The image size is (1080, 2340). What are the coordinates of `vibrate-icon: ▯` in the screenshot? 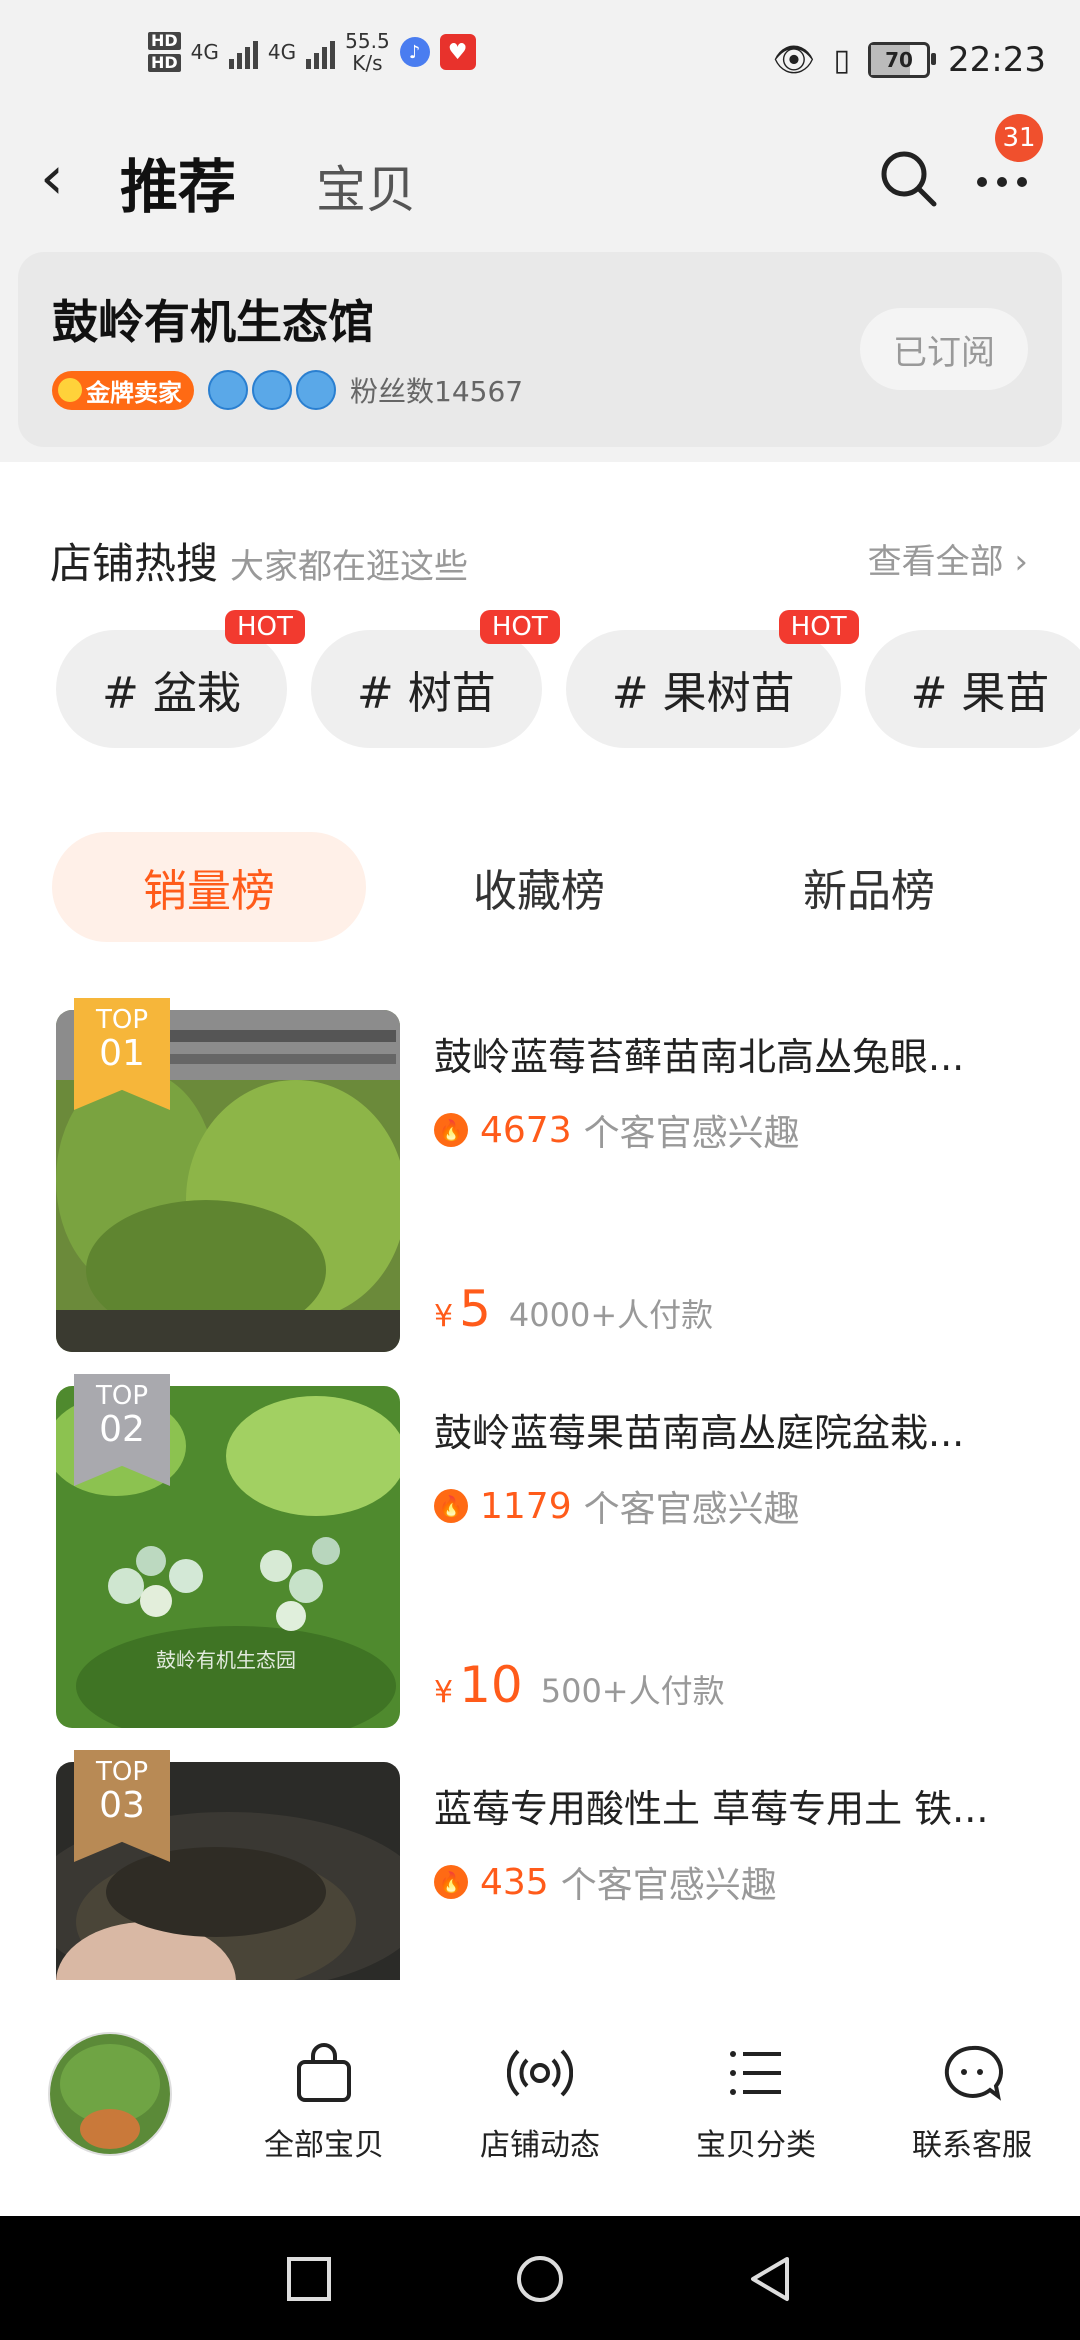 It's located at (842, 60).